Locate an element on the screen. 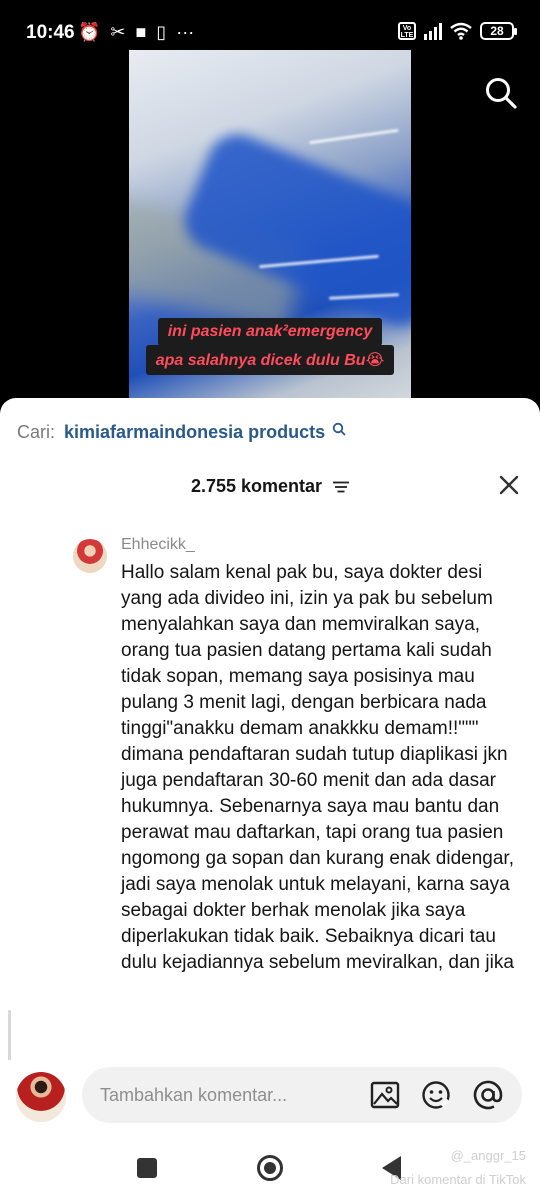  user-avatar is located at coordinates (41, 1097).